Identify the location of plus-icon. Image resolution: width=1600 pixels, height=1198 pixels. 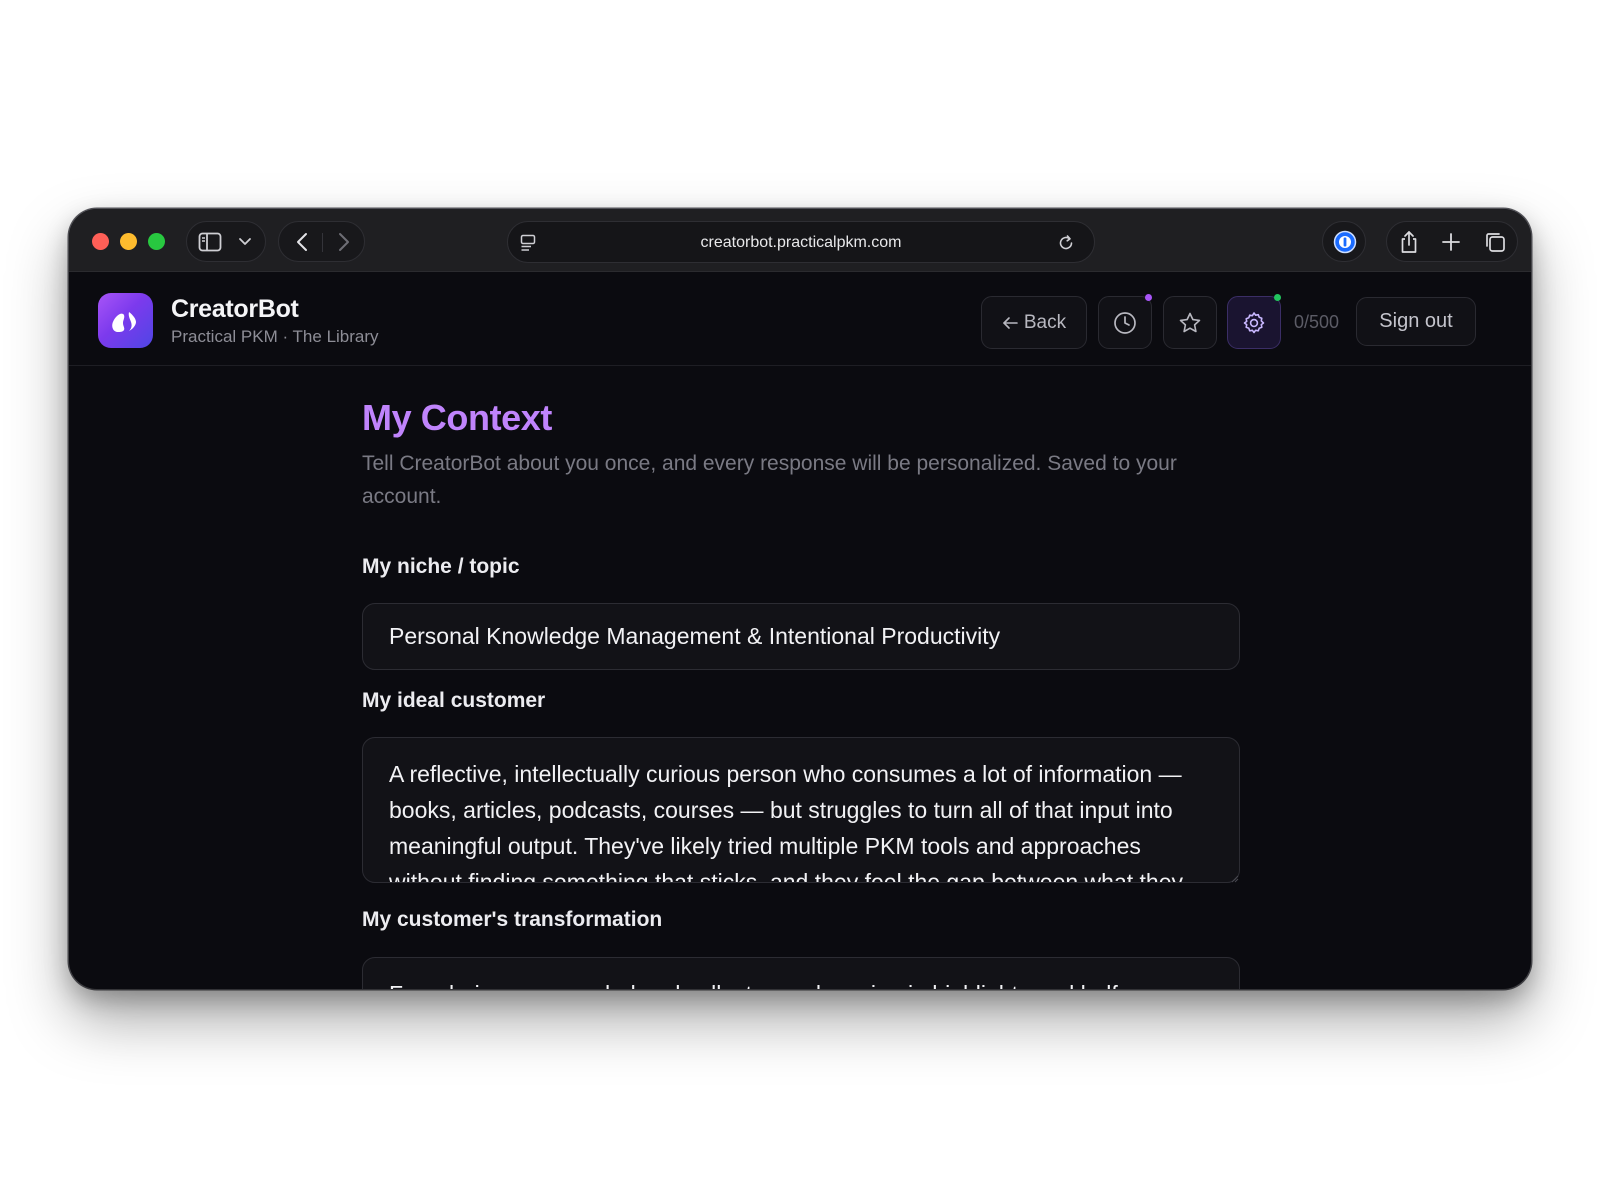
(1451, 242).